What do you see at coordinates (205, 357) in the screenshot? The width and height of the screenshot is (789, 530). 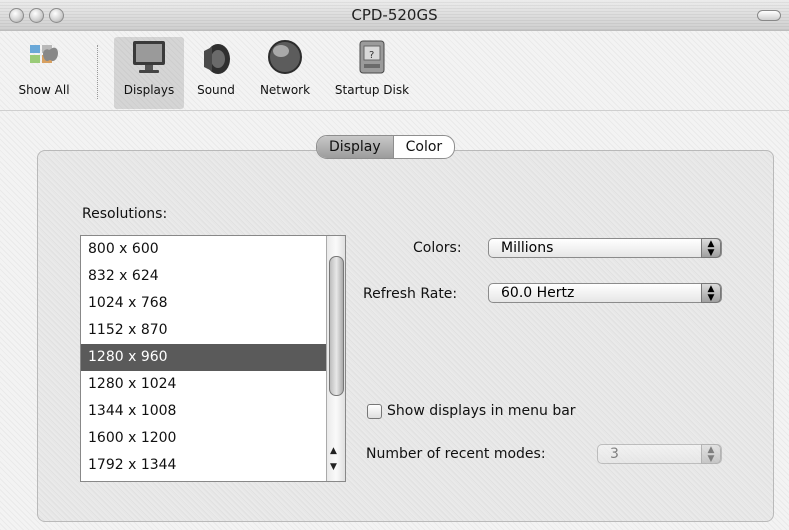 I see `resolution-item-selected: 1280 x 960` at bounding box center [205, 357].